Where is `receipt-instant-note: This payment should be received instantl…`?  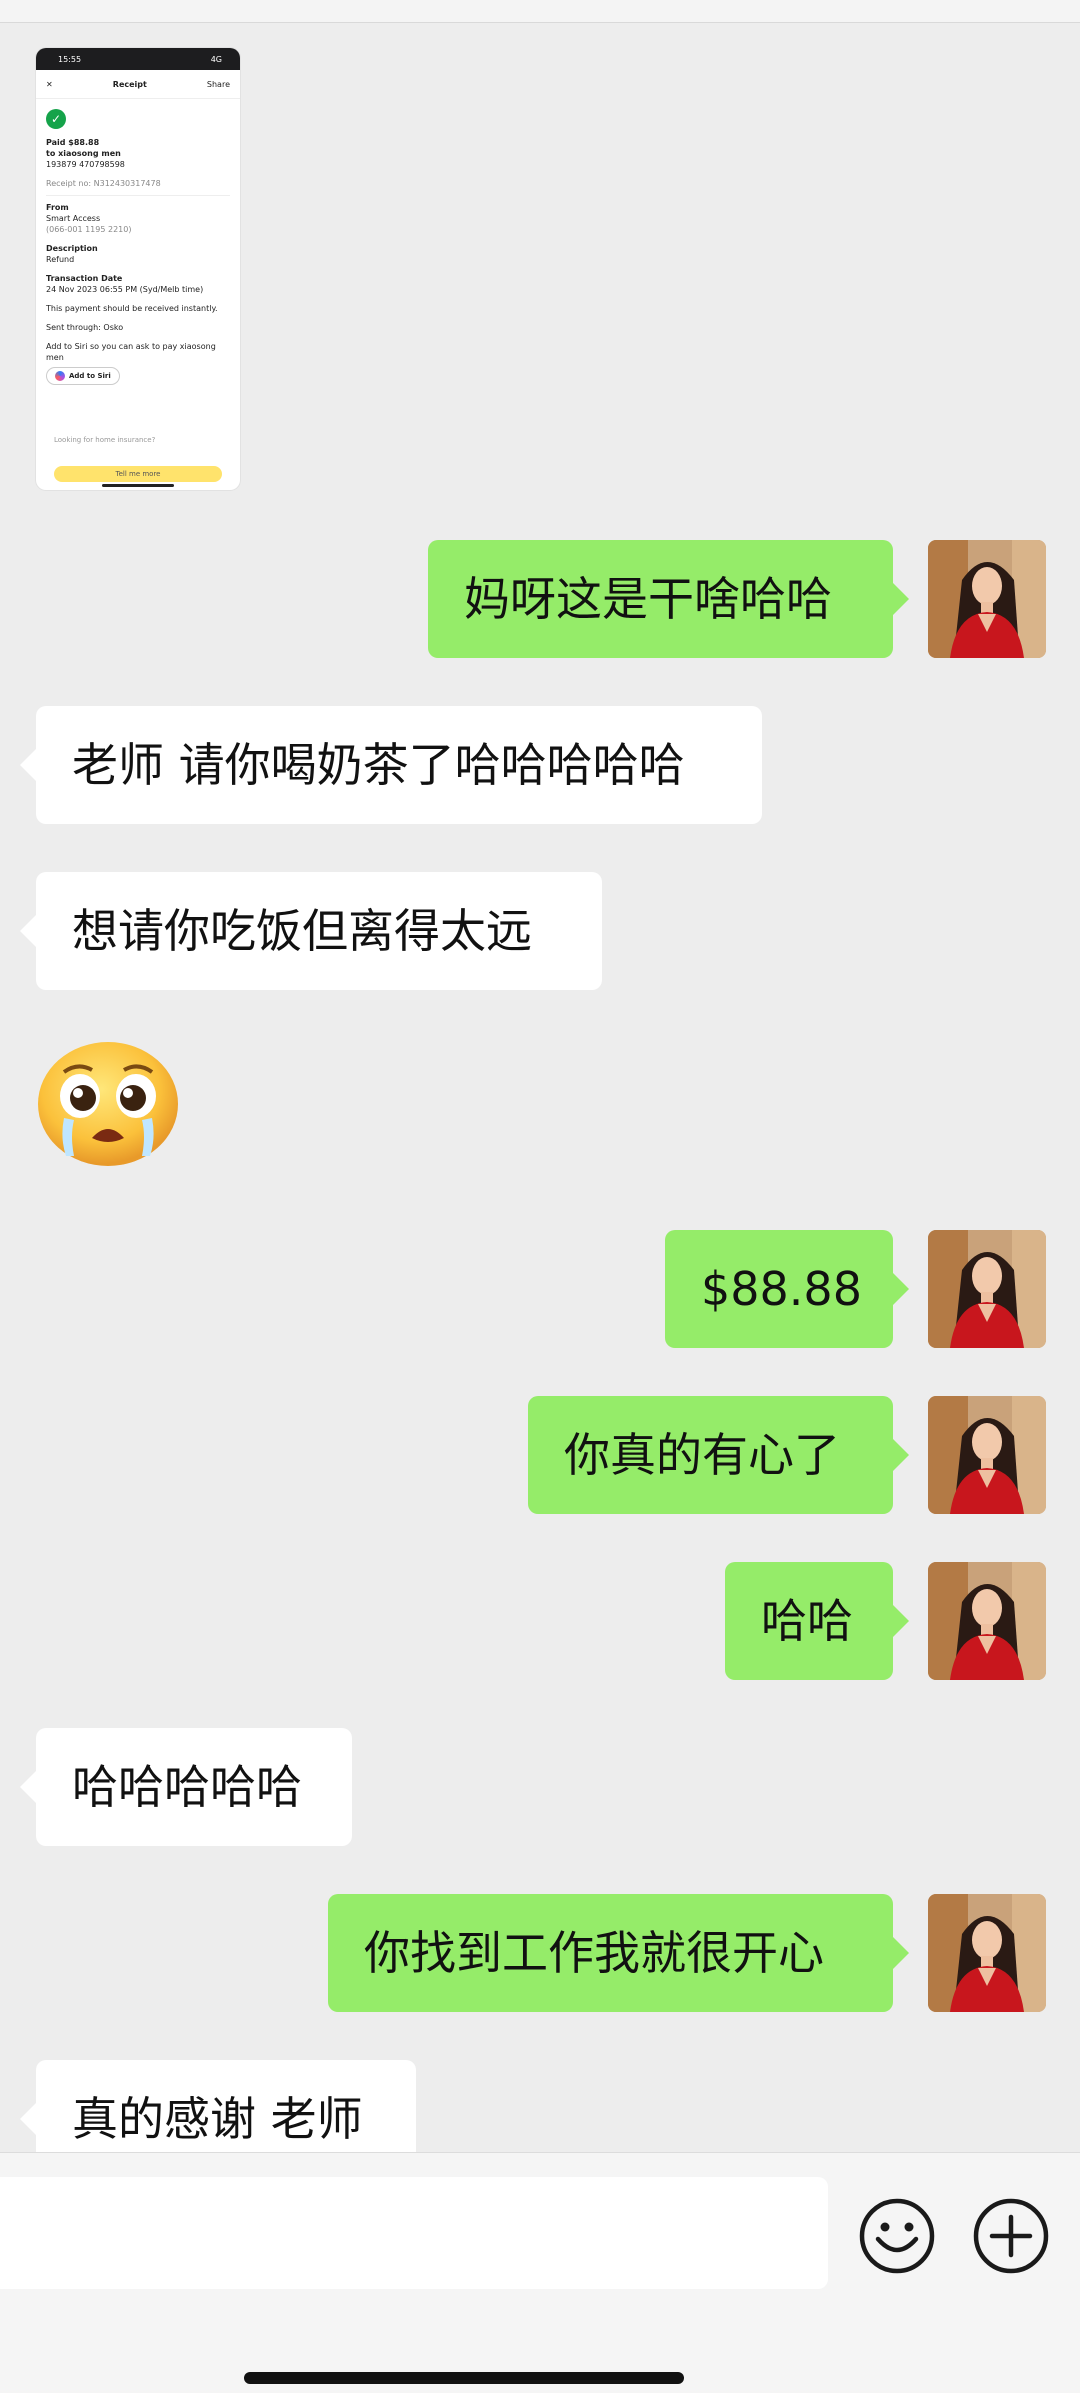
receipt-instant-note: This payment should be received instantl… is located at coordinates (132, 308).